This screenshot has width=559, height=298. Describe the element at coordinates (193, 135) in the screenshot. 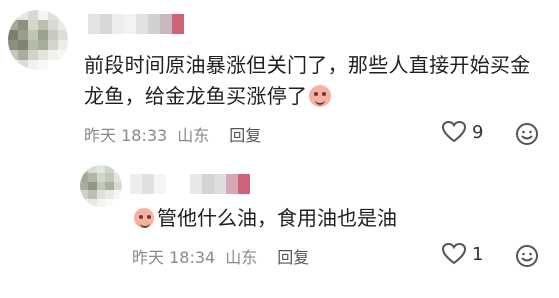

I see `comment-location: 山东` at that location.